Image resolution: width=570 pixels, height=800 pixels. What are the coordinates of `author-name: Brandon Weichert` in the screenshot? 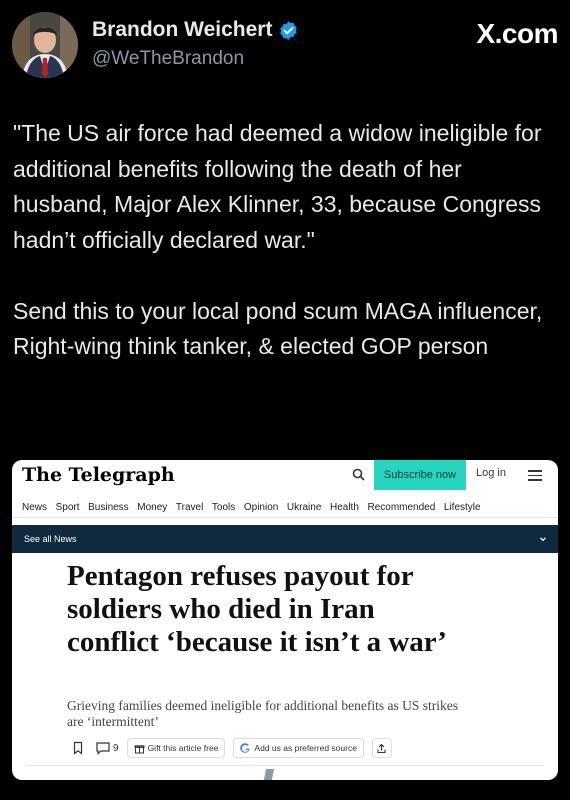 It's located at (182, 30).